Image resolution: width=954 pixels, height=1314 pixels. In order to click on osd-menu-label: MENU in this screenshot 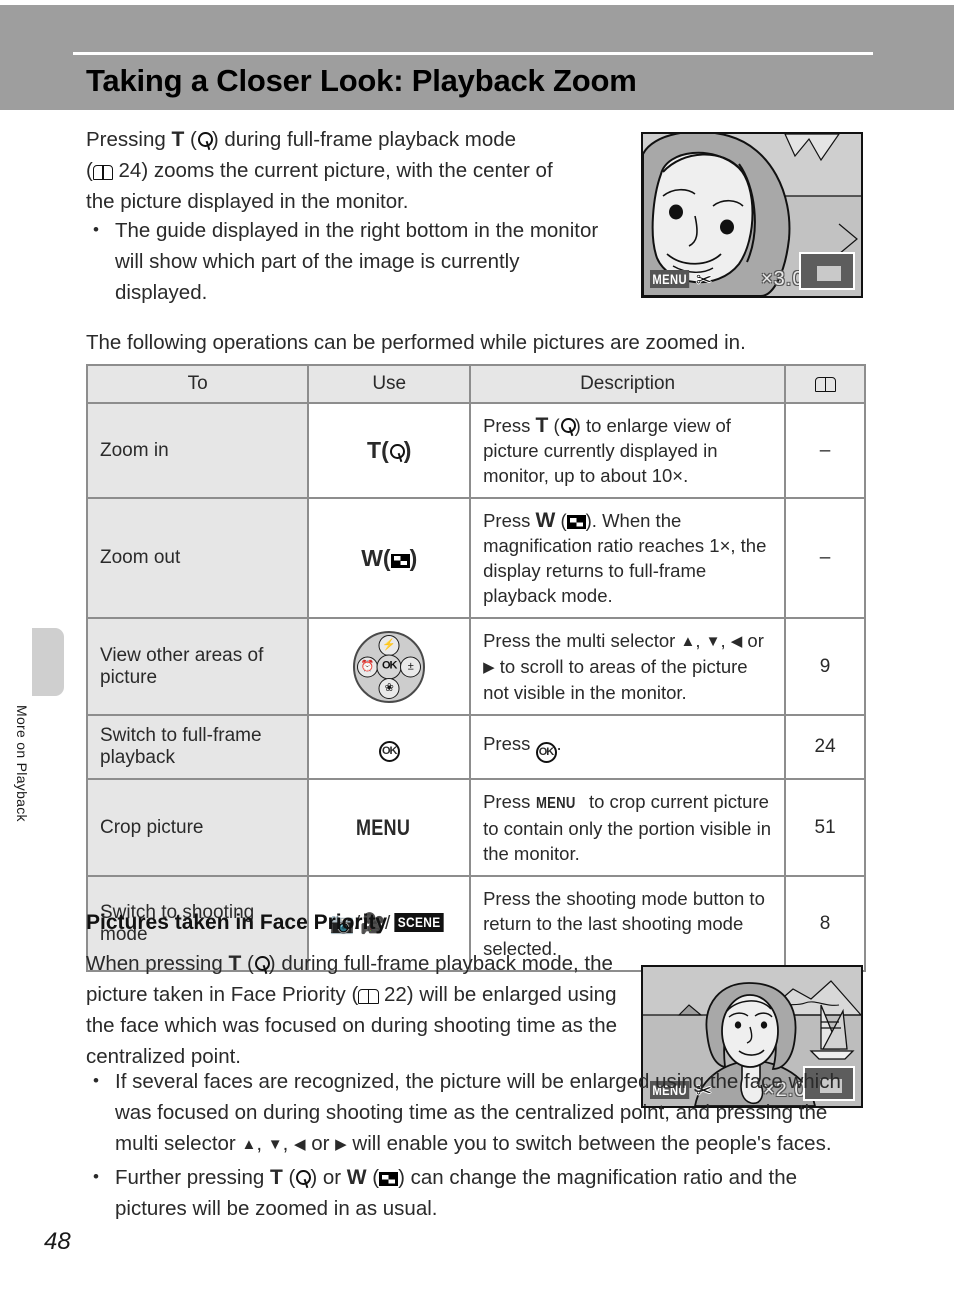, I will do `click(670, 279)`.